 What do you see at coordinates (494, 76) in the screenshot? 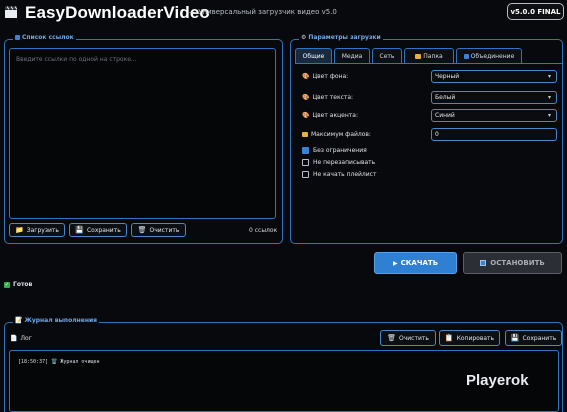
I see `bg-color-select: Черный ▾` at bounding box center [494, 76].